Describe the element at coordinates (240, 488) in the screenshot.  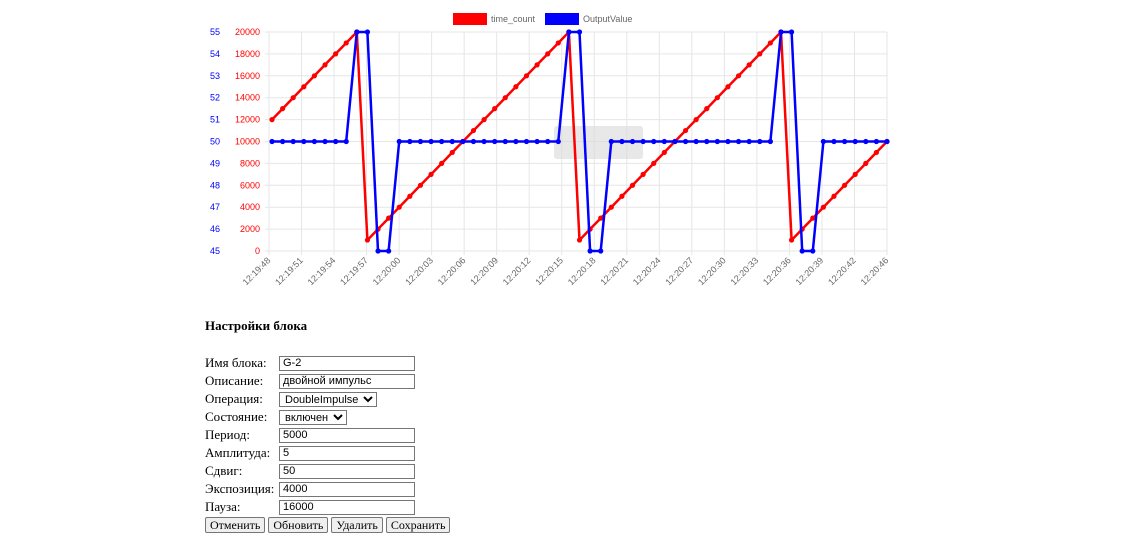
I see `field-label: Экспозиция:` at that location.